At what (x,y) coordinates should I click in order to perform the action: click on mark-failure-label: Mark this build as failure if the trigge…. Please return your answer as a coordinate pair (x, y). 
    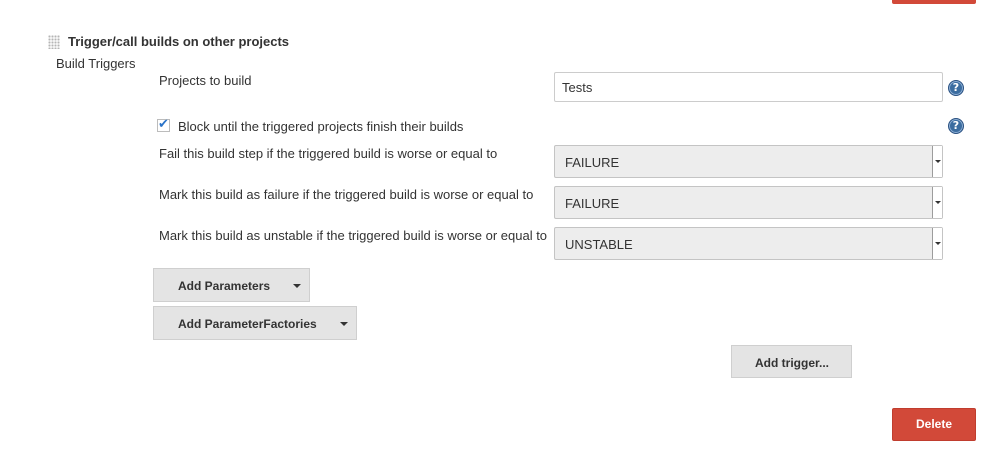
    Looking at the image, I should click on (346, 194).